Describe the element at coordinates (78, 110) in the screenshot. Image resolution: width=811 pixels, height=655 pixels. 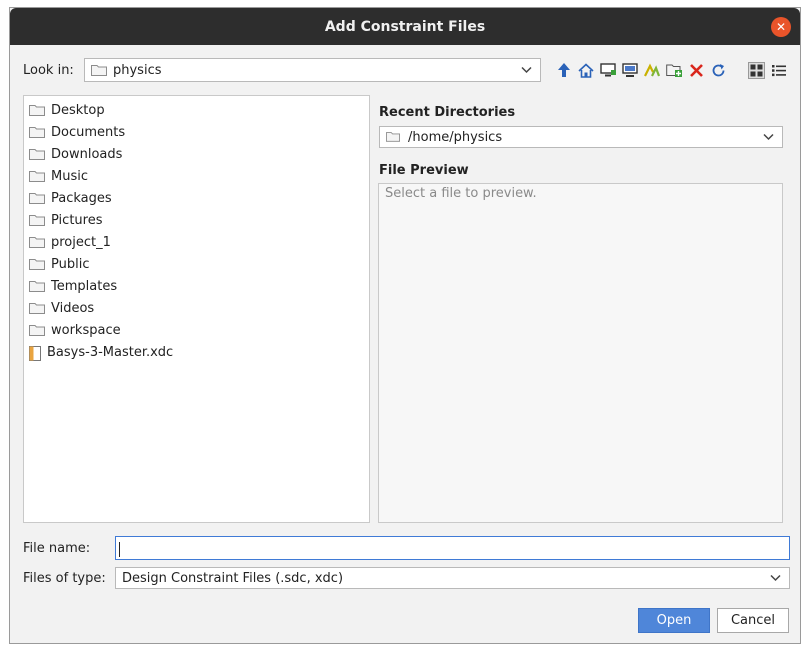
I see `list-item-label: Desktop` at that location.